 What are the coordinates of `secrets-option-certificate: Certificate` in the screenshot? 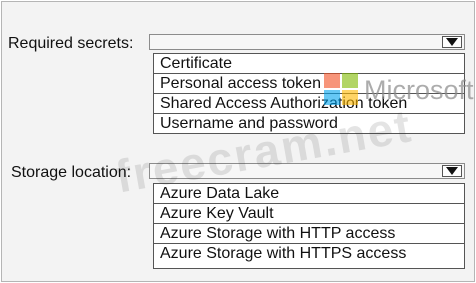 It's located at (309, 64).